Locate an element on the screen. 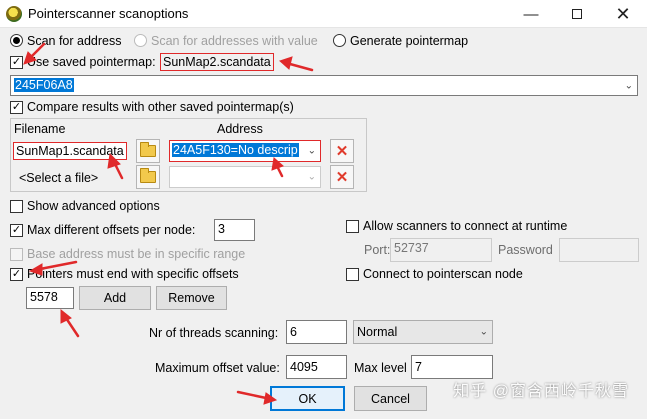 This screenshot has height=419, width=647. annotation-arrow-offset-value is located at coordinates (72, 327).